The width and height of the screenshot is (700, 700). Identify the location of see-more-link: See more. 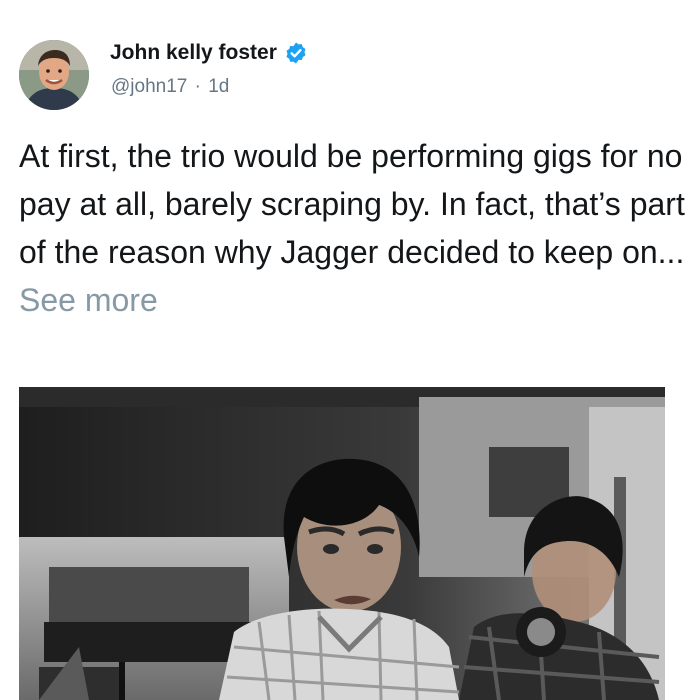
(88, 300).